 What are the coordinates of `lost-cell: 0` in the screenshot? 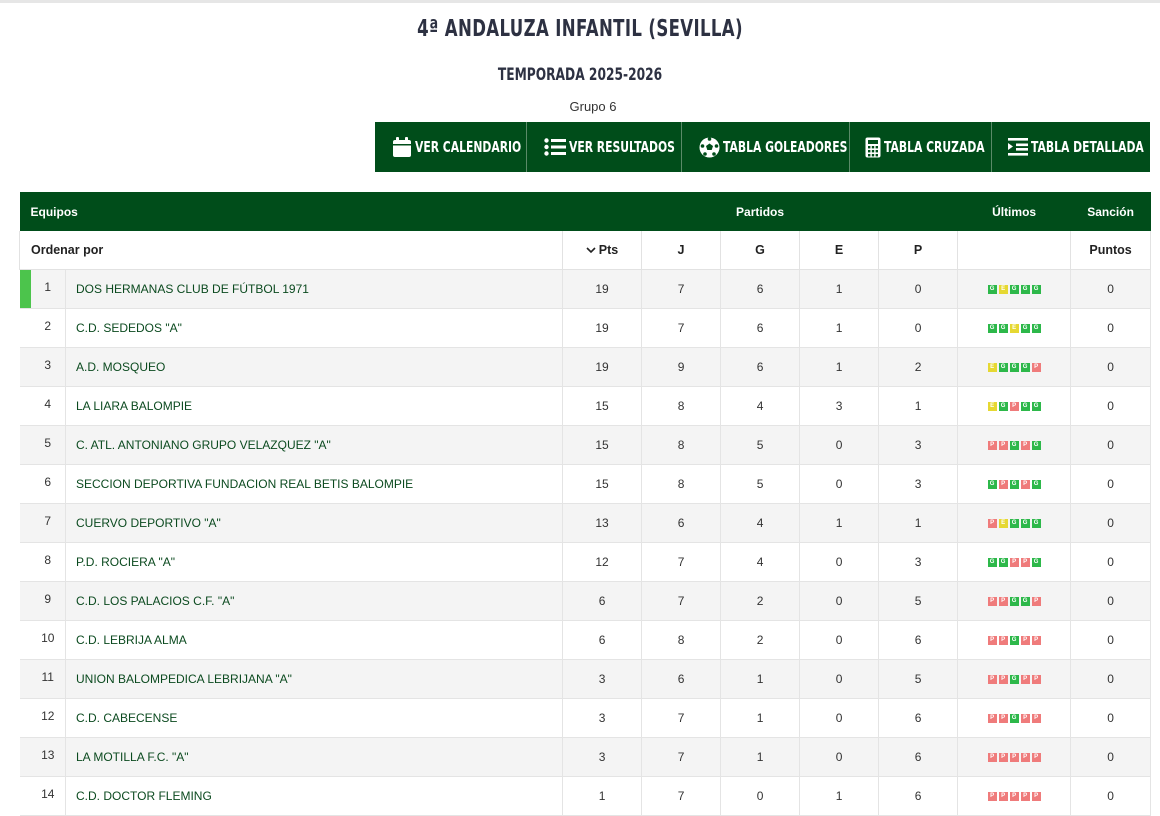 It's located at (918, 289).